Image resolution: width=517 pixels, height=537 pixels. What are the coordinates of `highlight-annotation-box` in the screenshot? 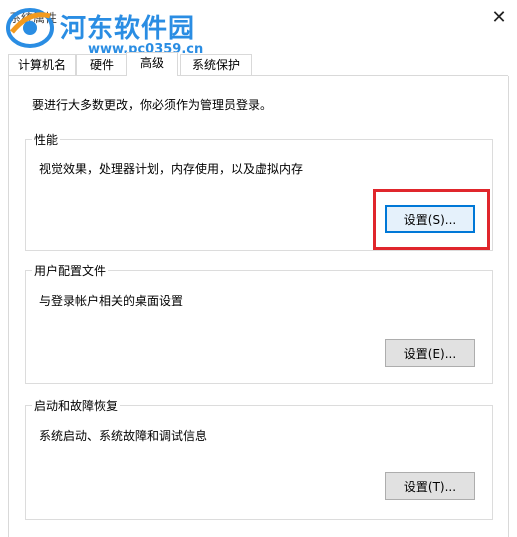 It's located at (431, 219).